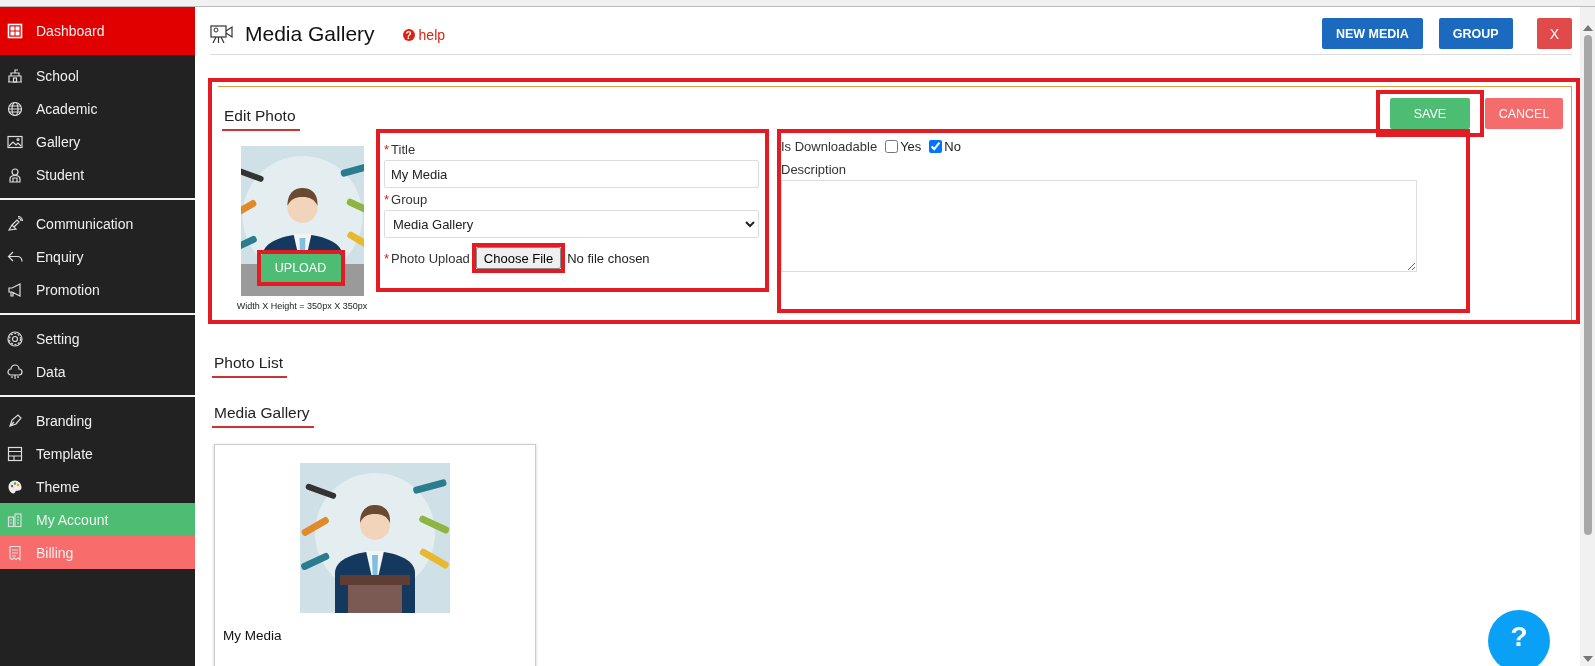 This screenshot has width=1595, height=666. Describe the element at coordinates (571, 224) in the screenshot. I see `select-field: Media Gallery` at that location.